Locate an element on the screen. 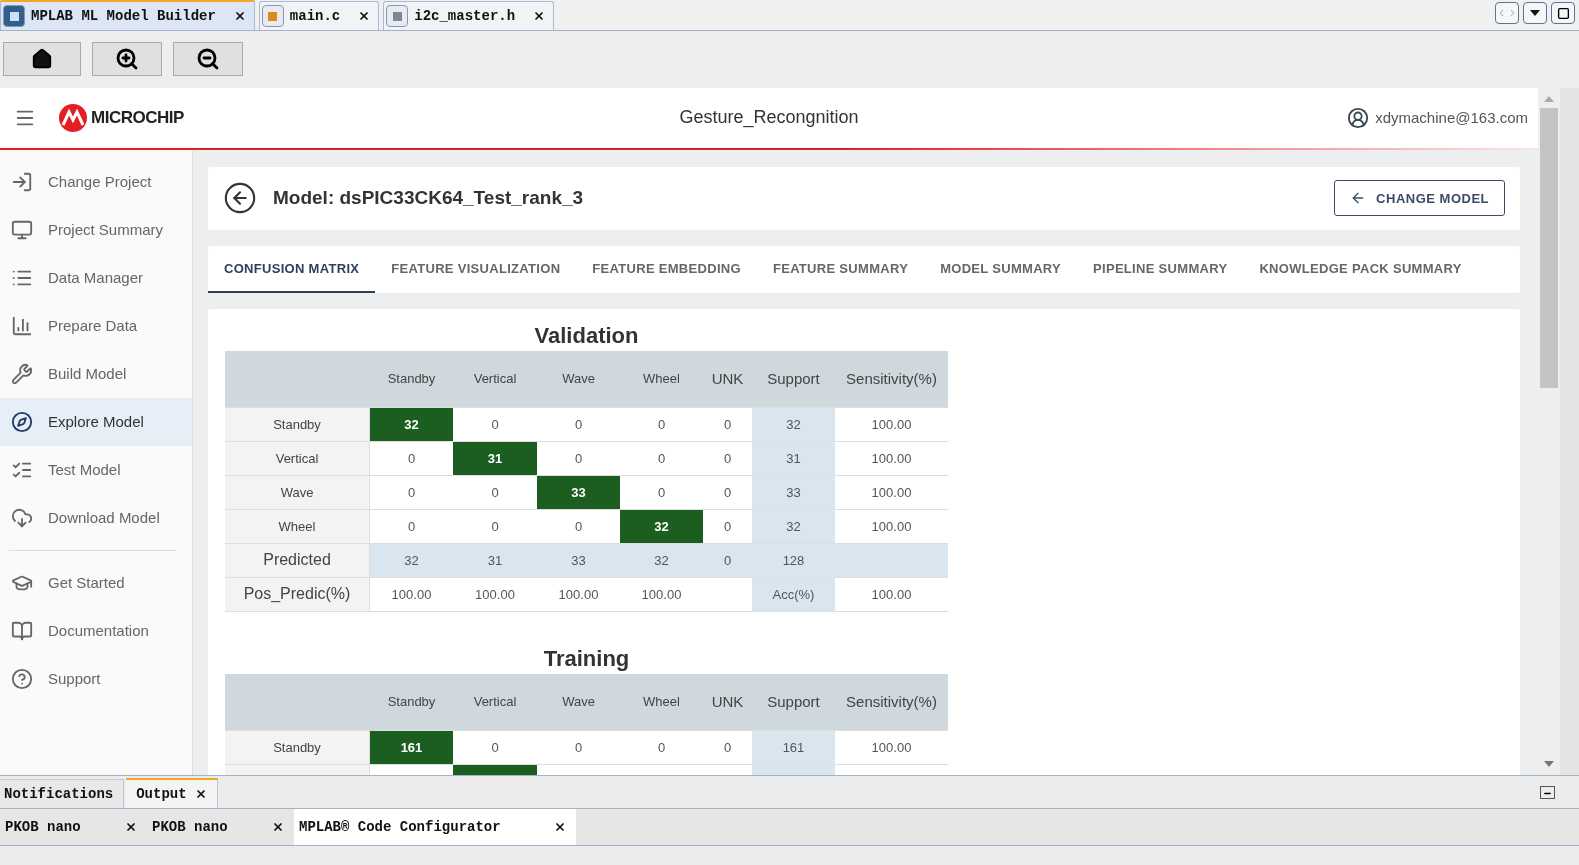  enter-icon is located at coordinates (22, 181).